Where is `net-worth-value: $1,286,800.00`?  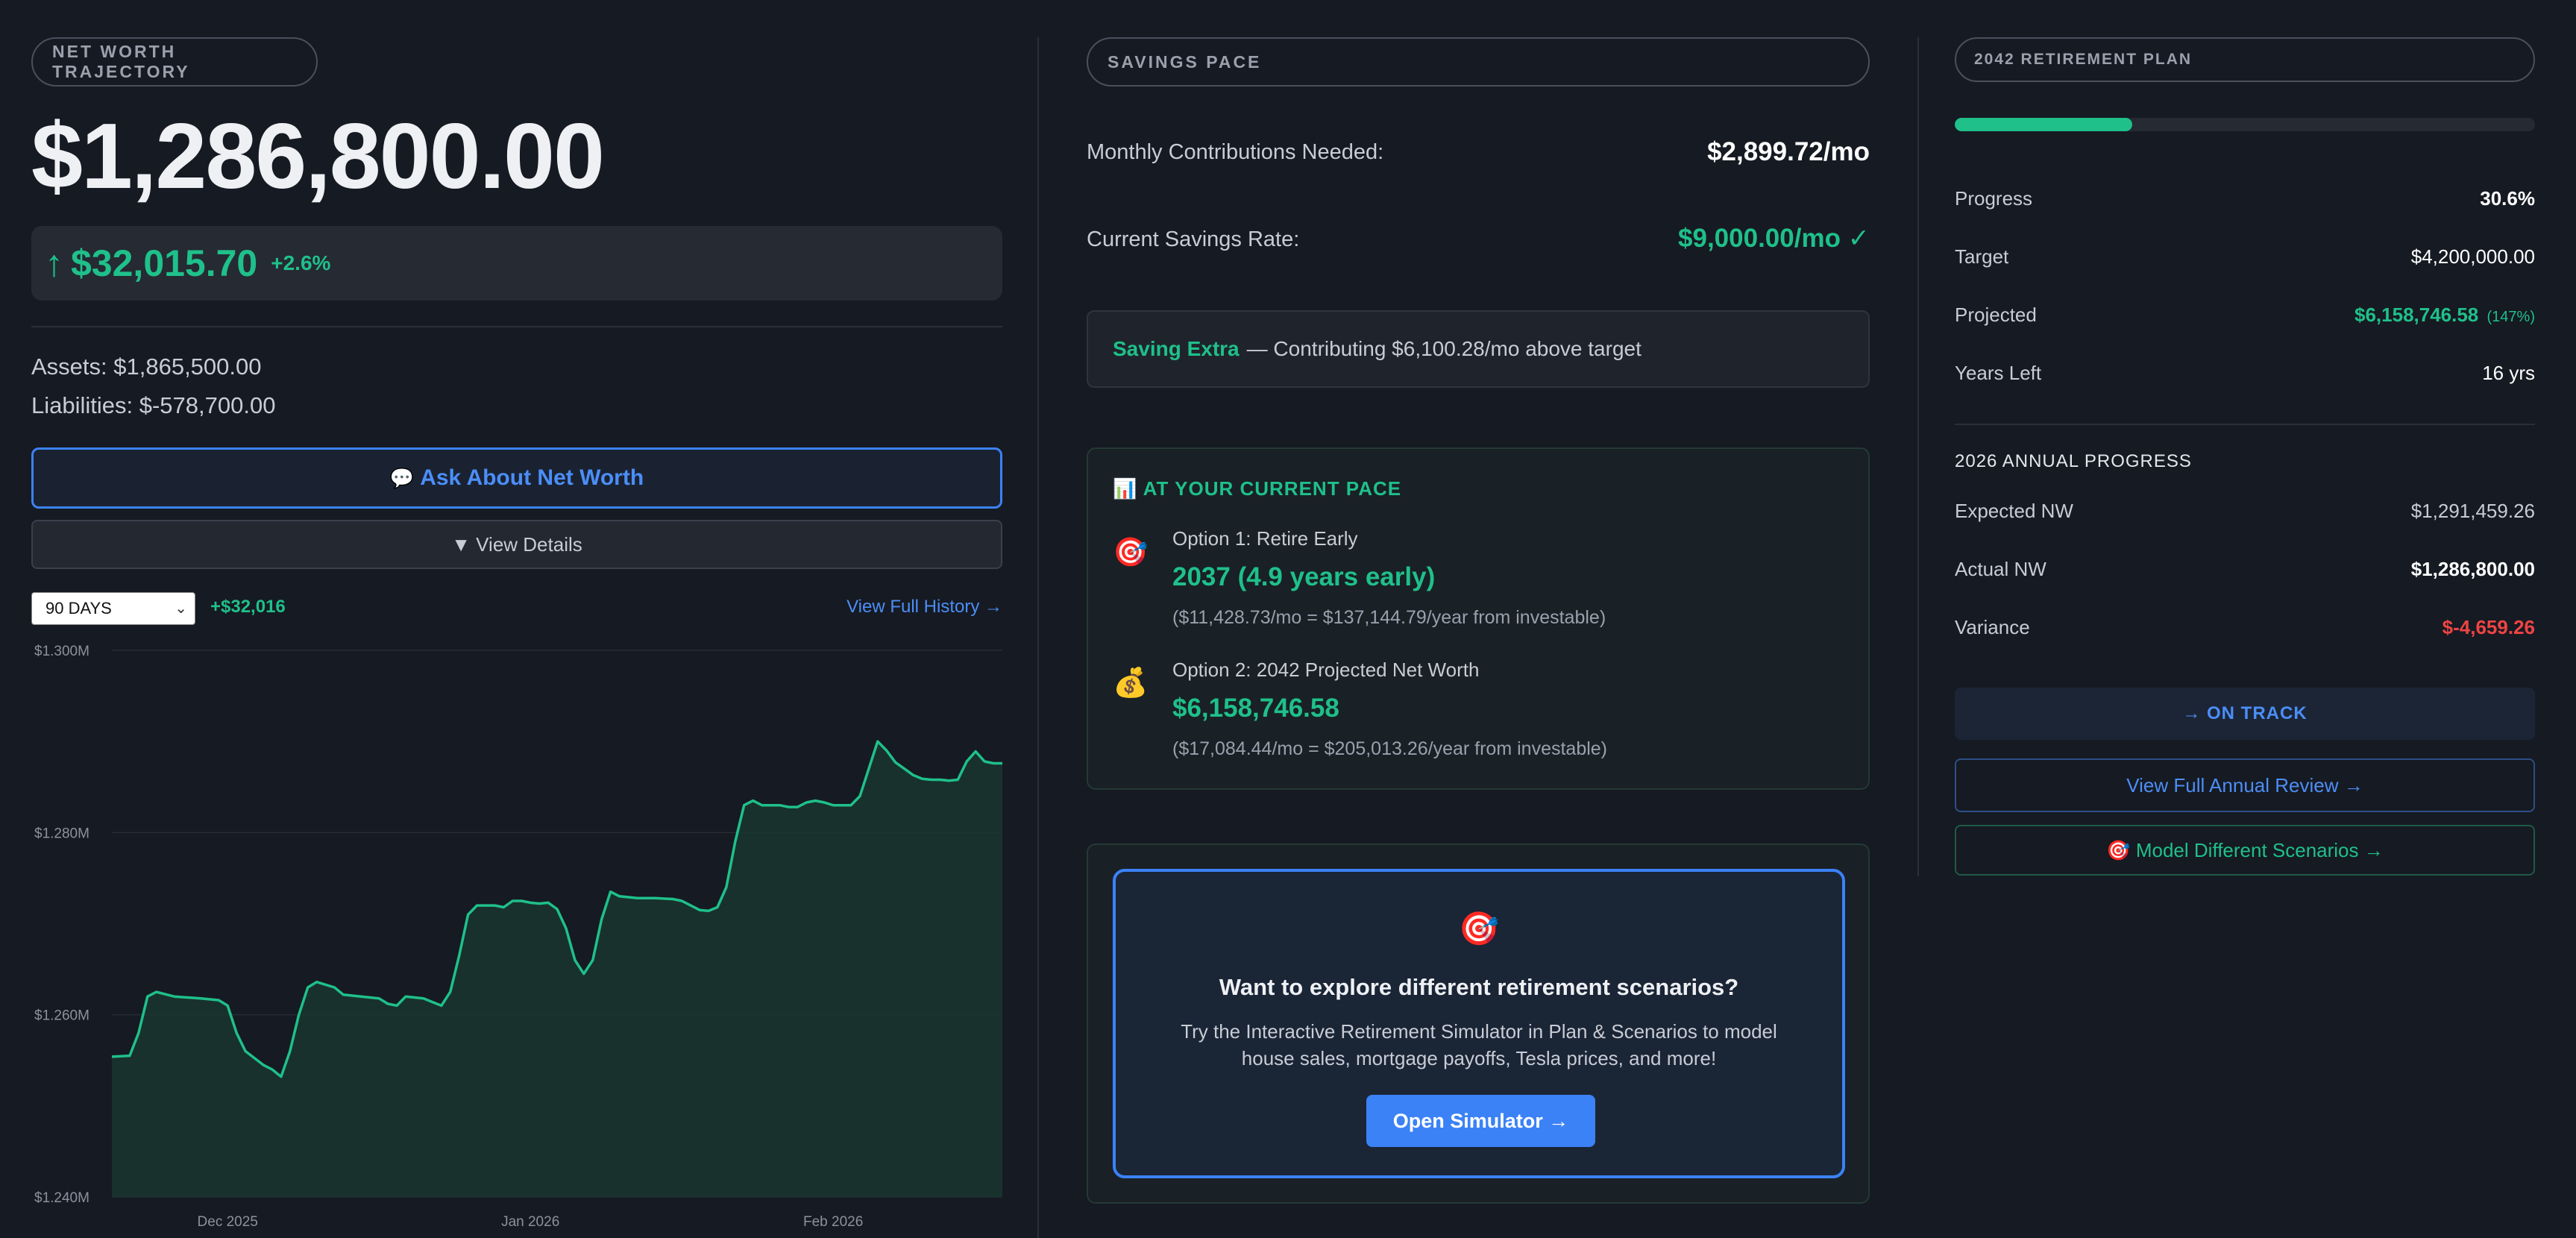
net-worth-value: $1,286,800.00 is located at coordinates (318, 156).